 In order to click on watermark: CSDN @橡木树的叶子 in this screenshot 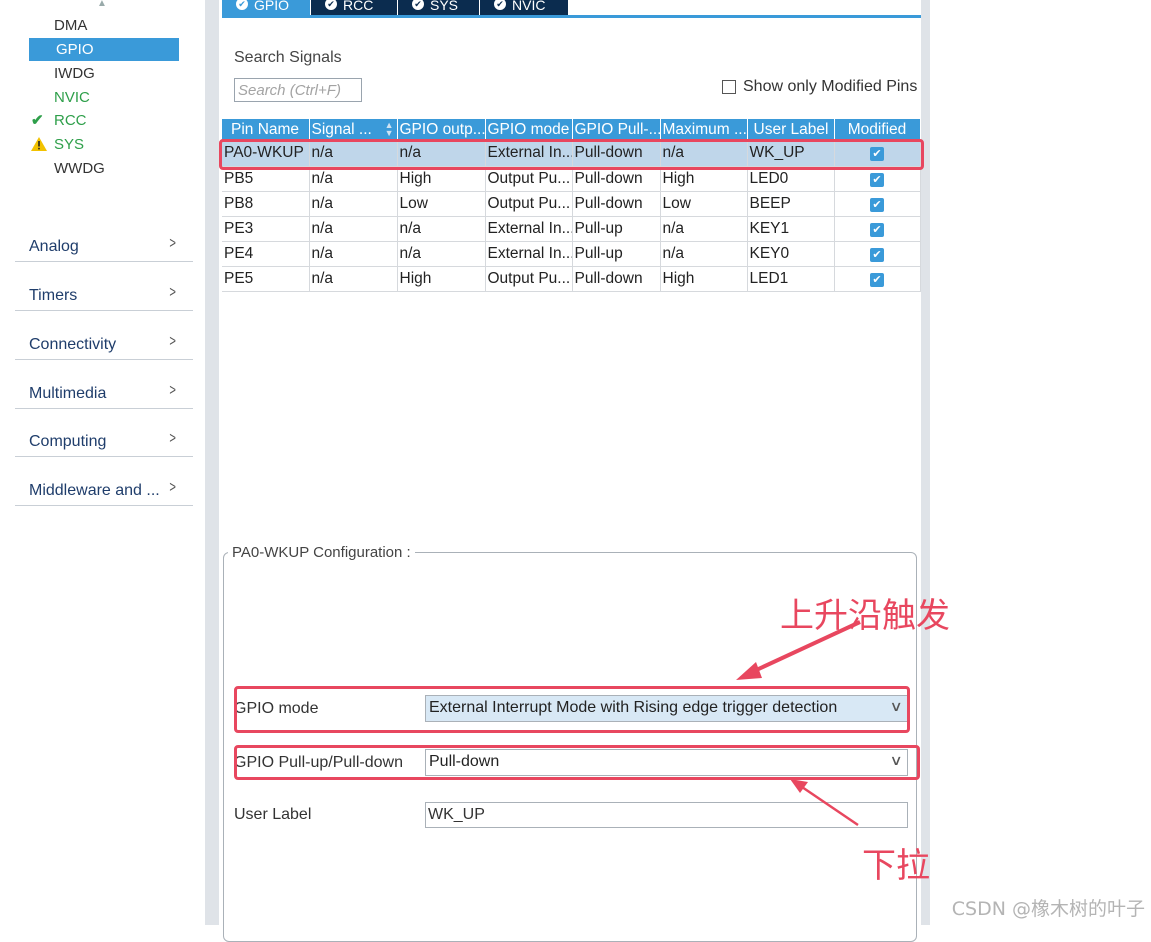, I will do `click(1048, 909)`.